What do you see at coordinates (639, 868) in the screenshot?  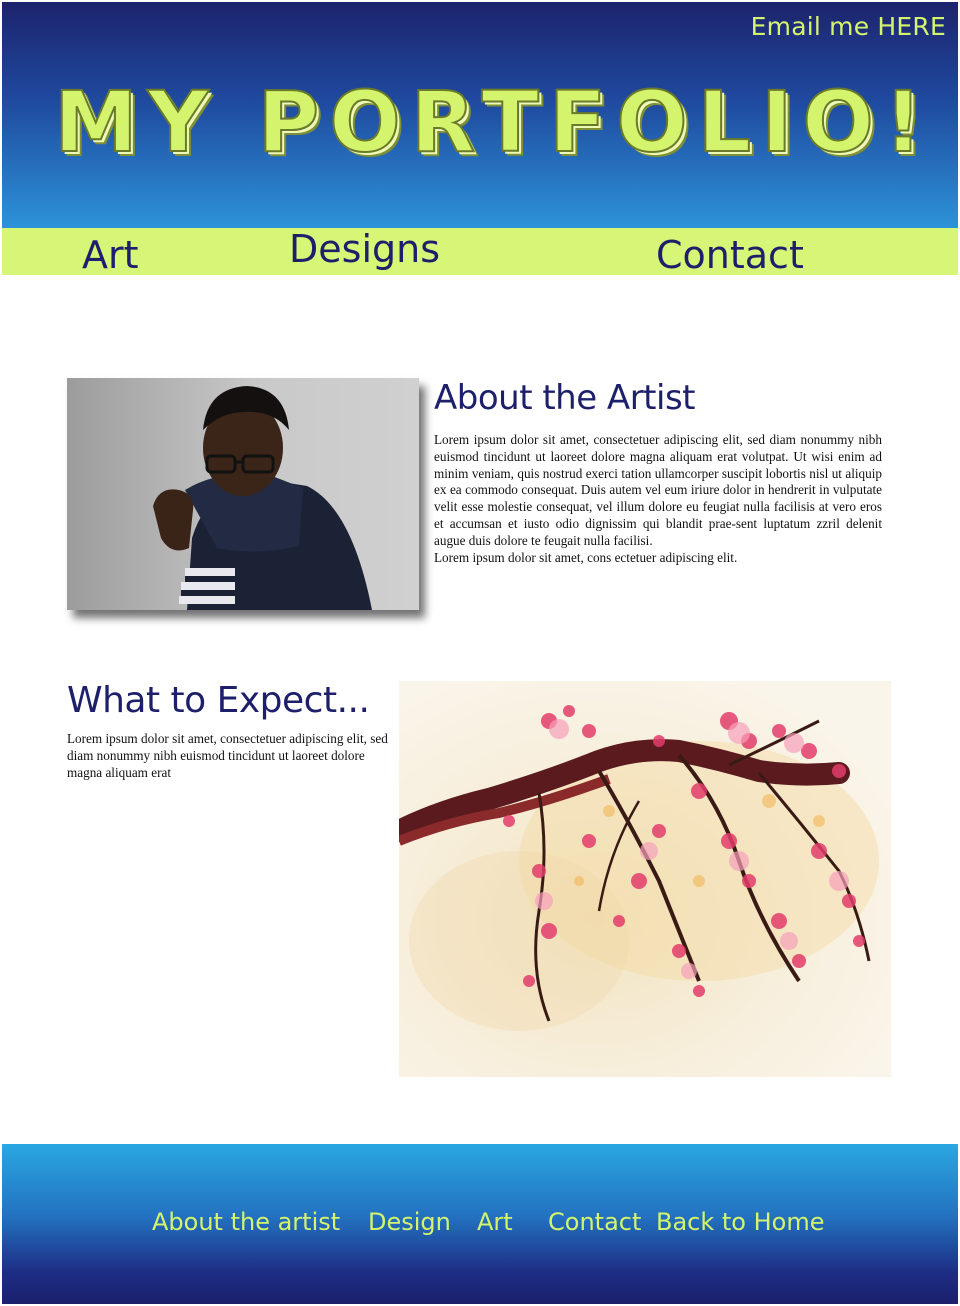 I see `cherry-blossom-image` at bounding box center [639, 868].